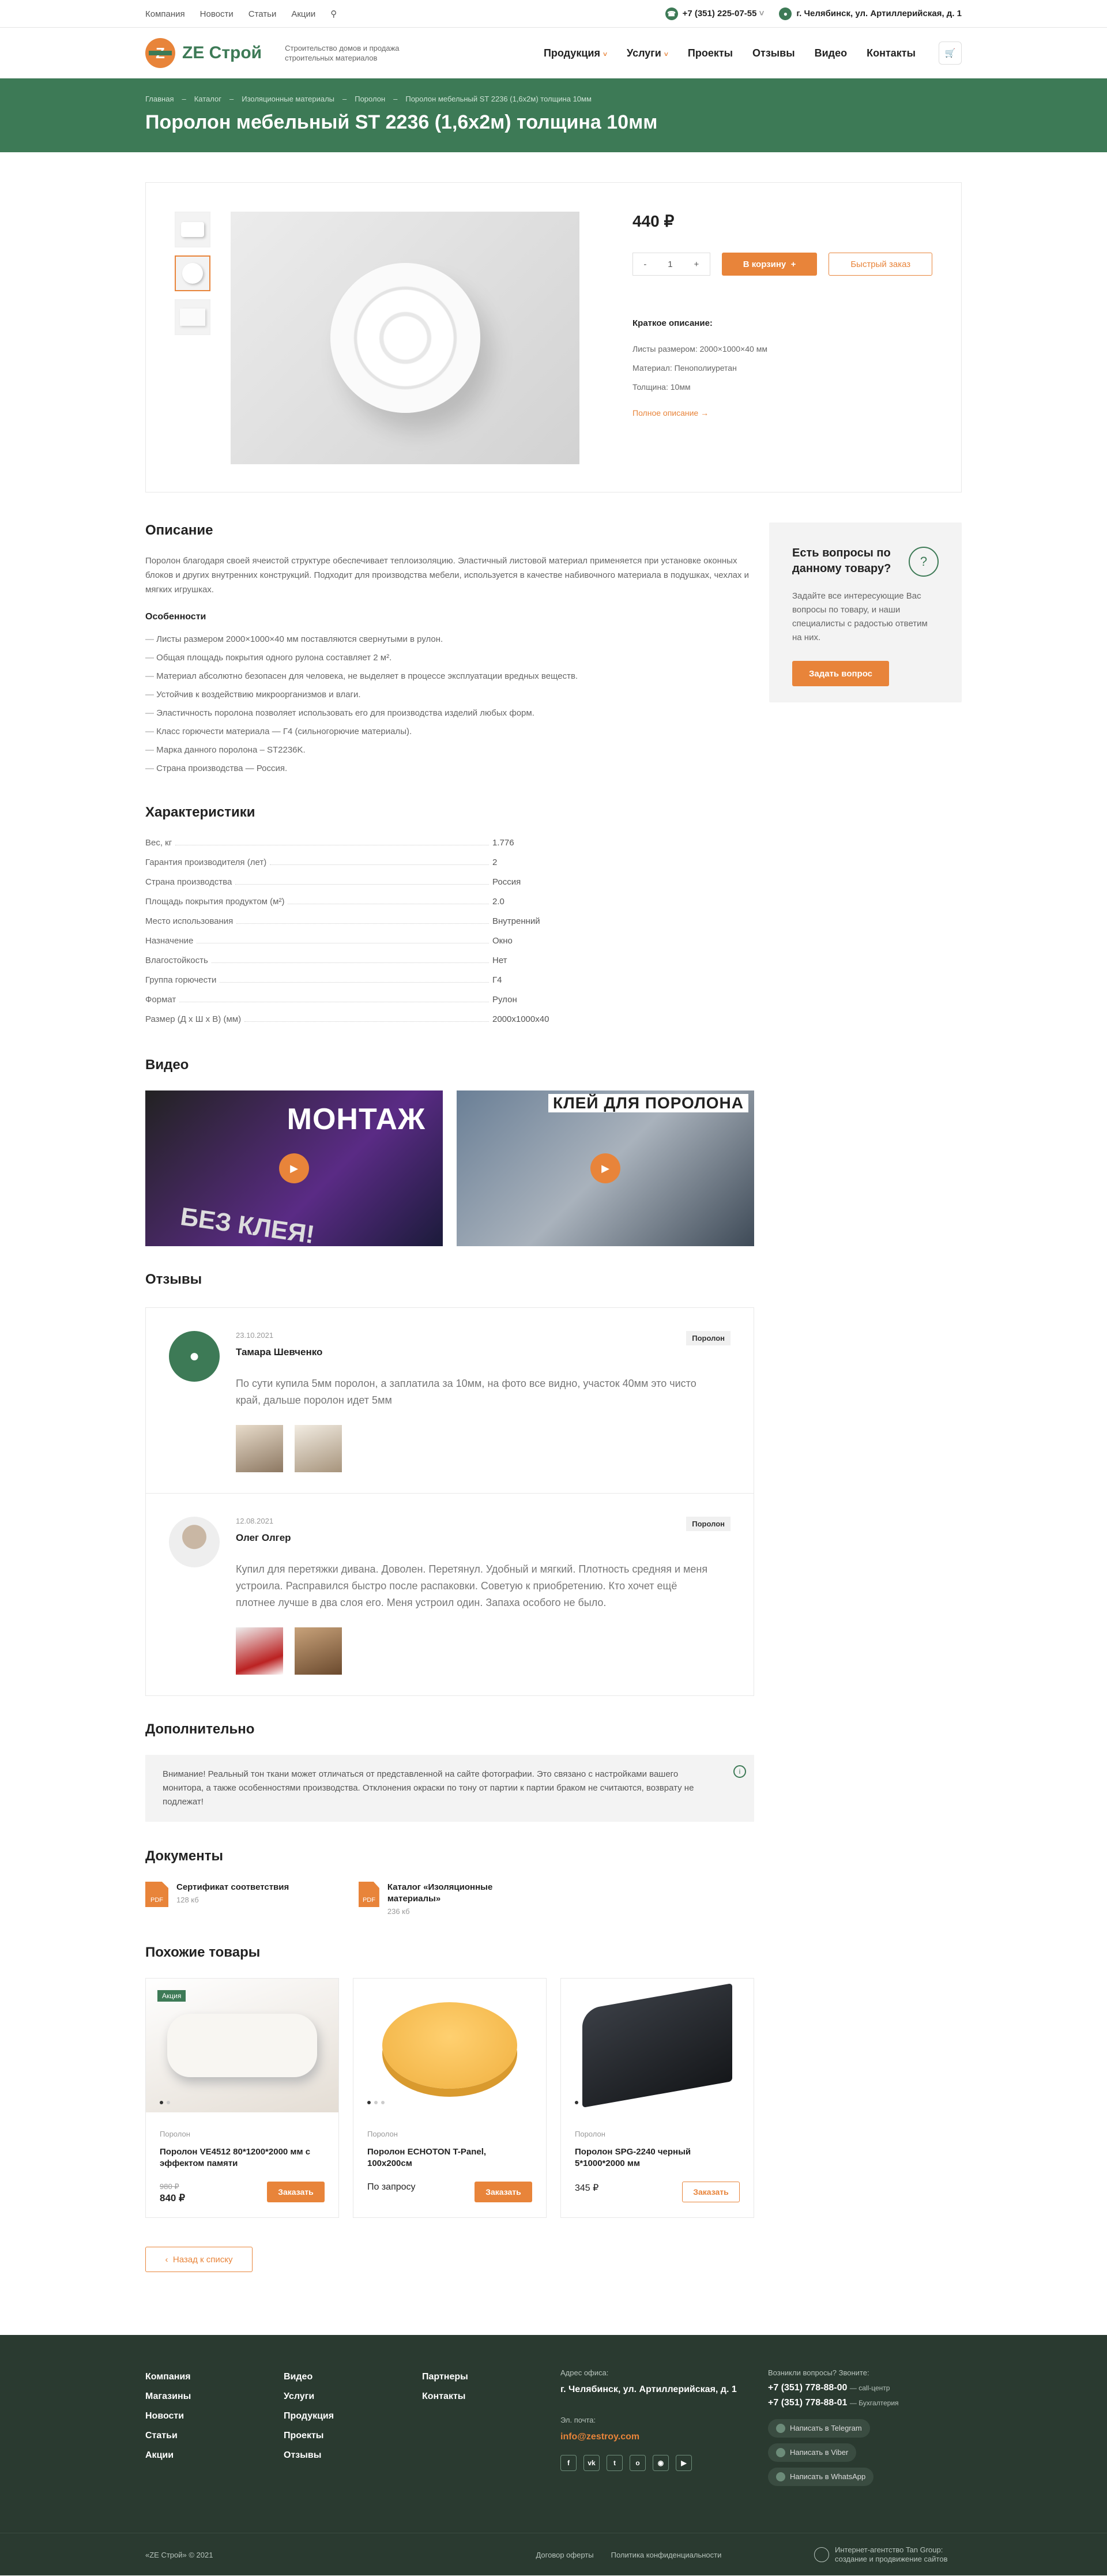 Image resolution: width=1107 pixels, height=2576 pixels. What do you see at coordinates (831, 53) in the screenshot?
I see `nav-video: Видео` at bounding box center [831, 53].